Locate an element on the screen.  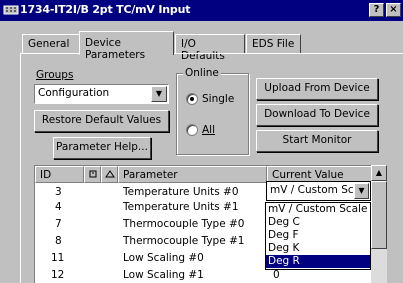
header-access-icon is located at coordinates (92, 174).